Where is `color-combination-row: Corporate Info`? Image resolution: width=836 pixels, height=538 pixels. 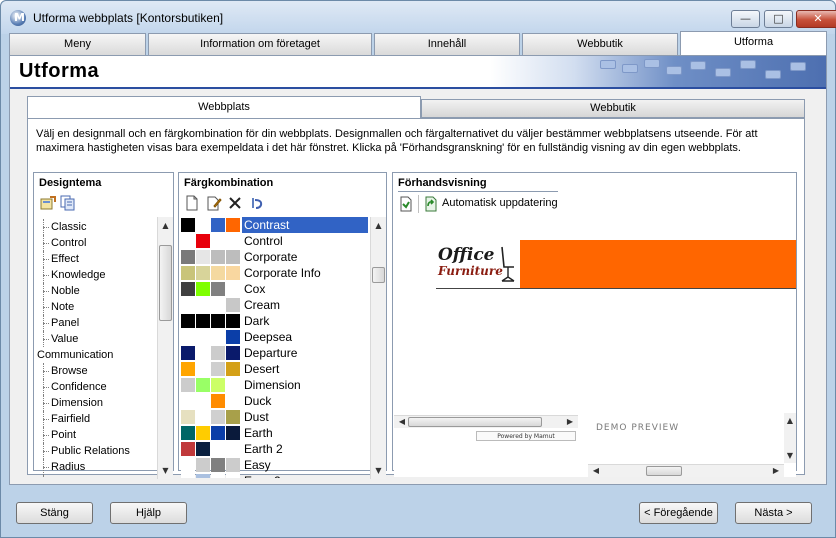
color-combination-row: Corporate Info is located at coordinates (274, 273).